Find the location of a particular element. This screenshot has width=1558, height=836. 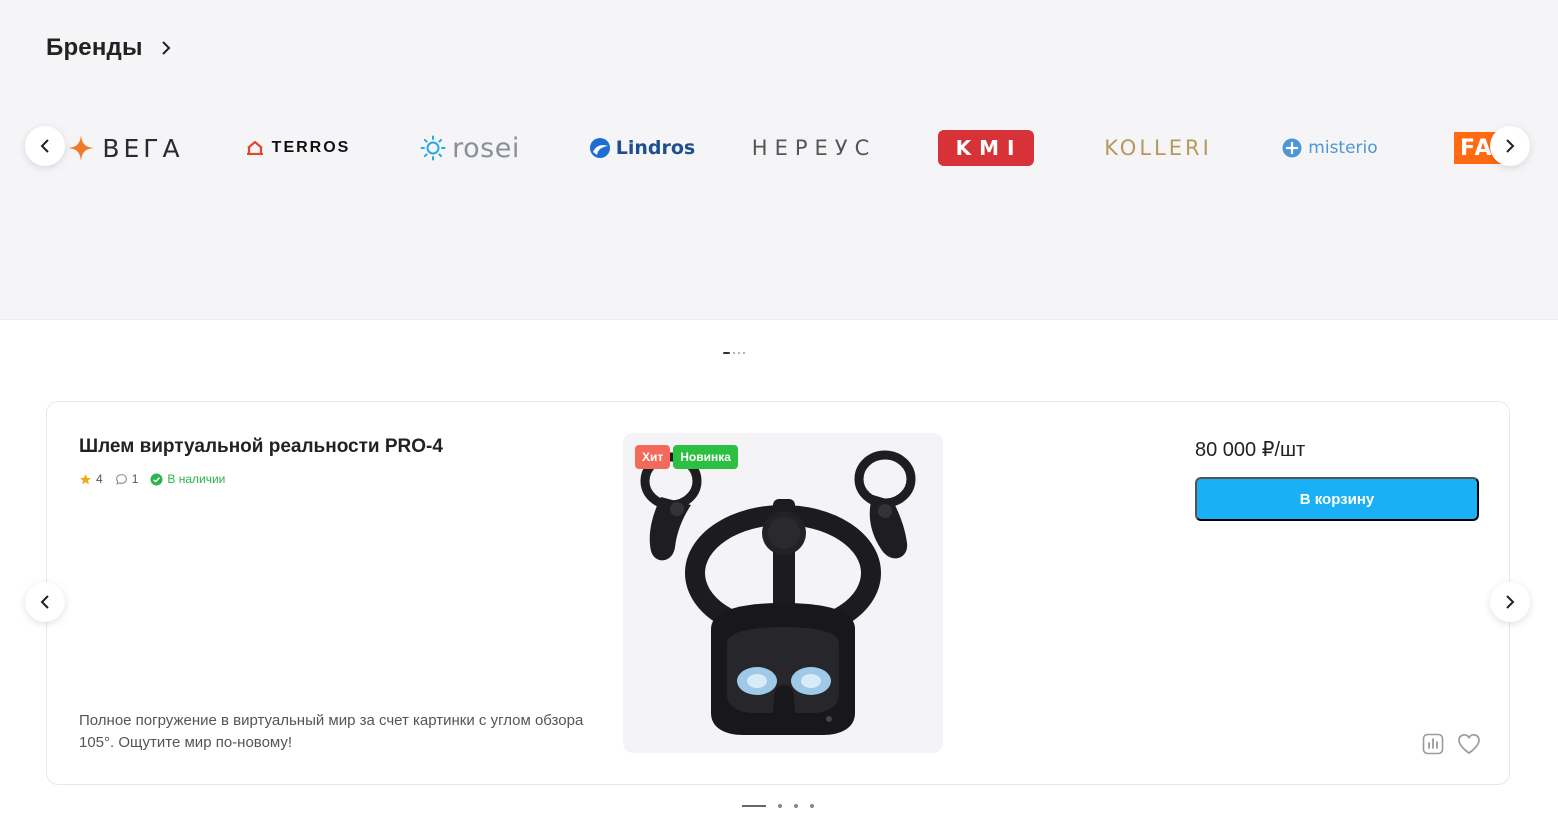

badges: Хит Новинка is located at coordinates (686, 457).